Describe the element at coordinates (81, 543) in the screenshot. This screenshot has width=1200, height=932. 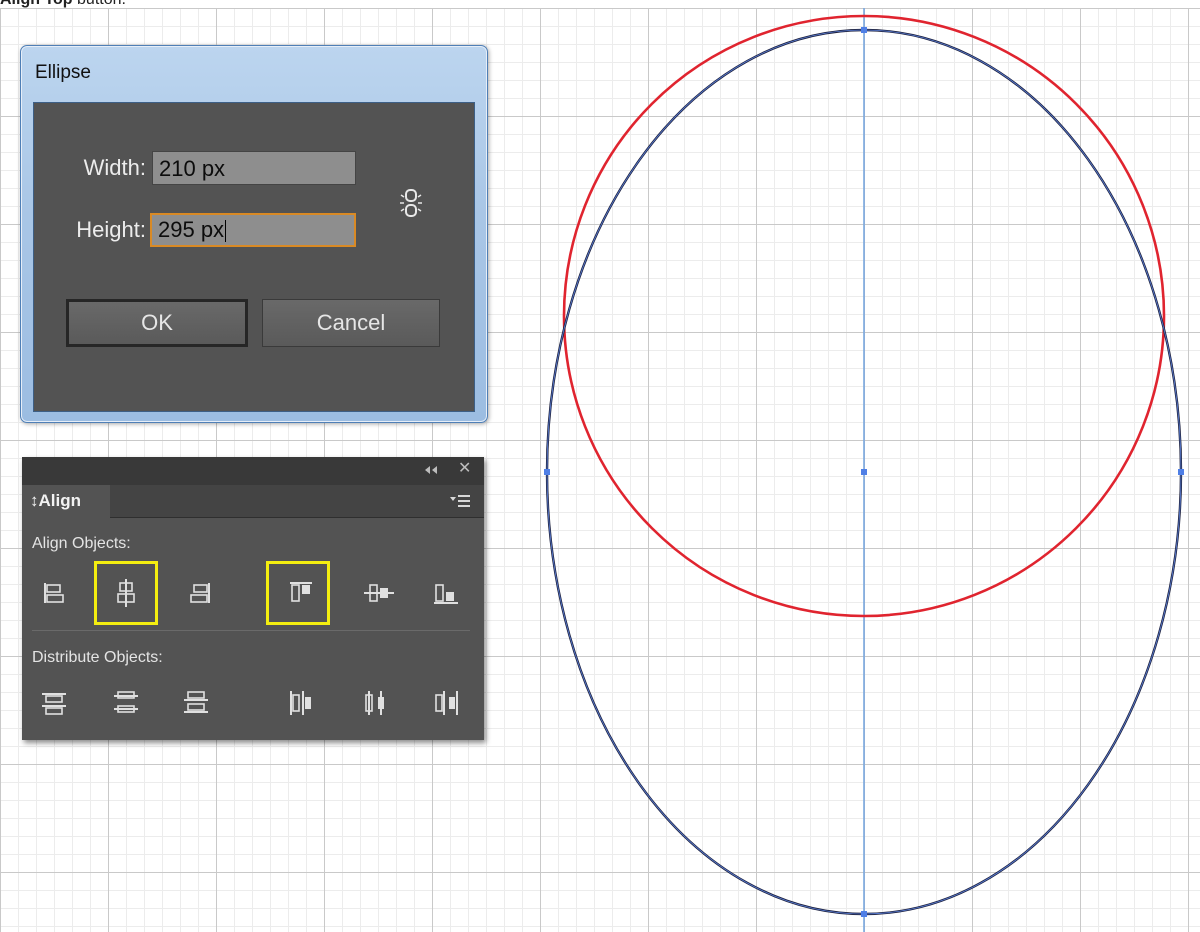
I see `align-objects-label: Align Objects:` at that location.